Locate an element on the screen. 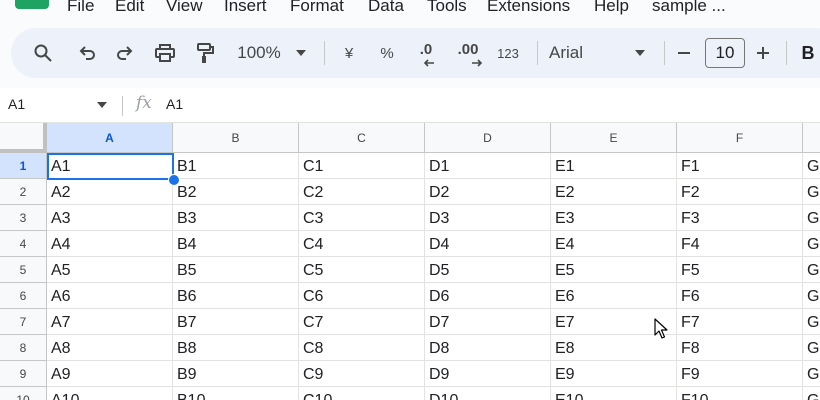 This screenshot has width=820, height=400. cell: F4 is located at coordinates (740, 244).